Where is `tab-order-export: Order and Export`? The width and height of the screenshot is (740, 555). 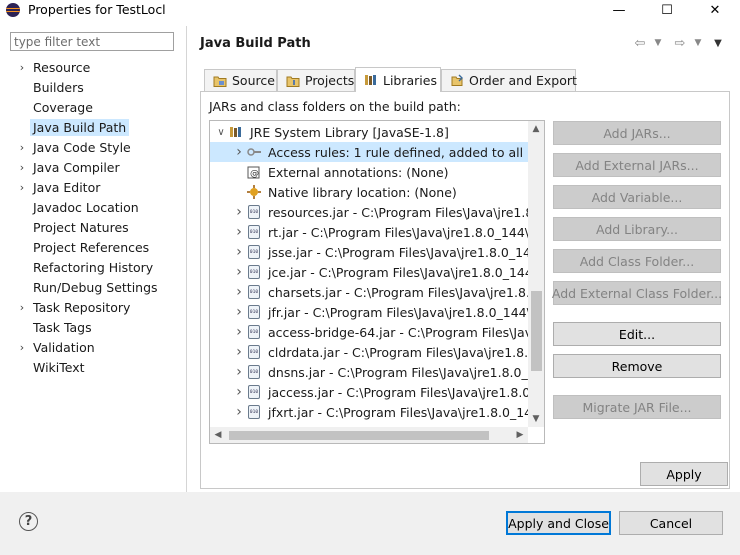
tab-order-export: Order and Export is located at coordinates (509, 80).